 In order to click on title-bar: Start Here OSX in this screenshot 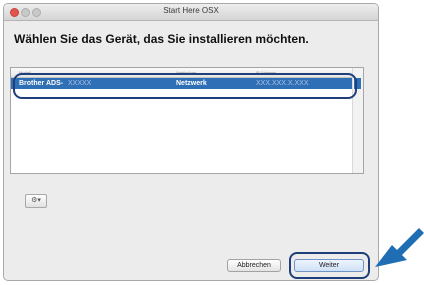, I will do `click(191, 12)`.